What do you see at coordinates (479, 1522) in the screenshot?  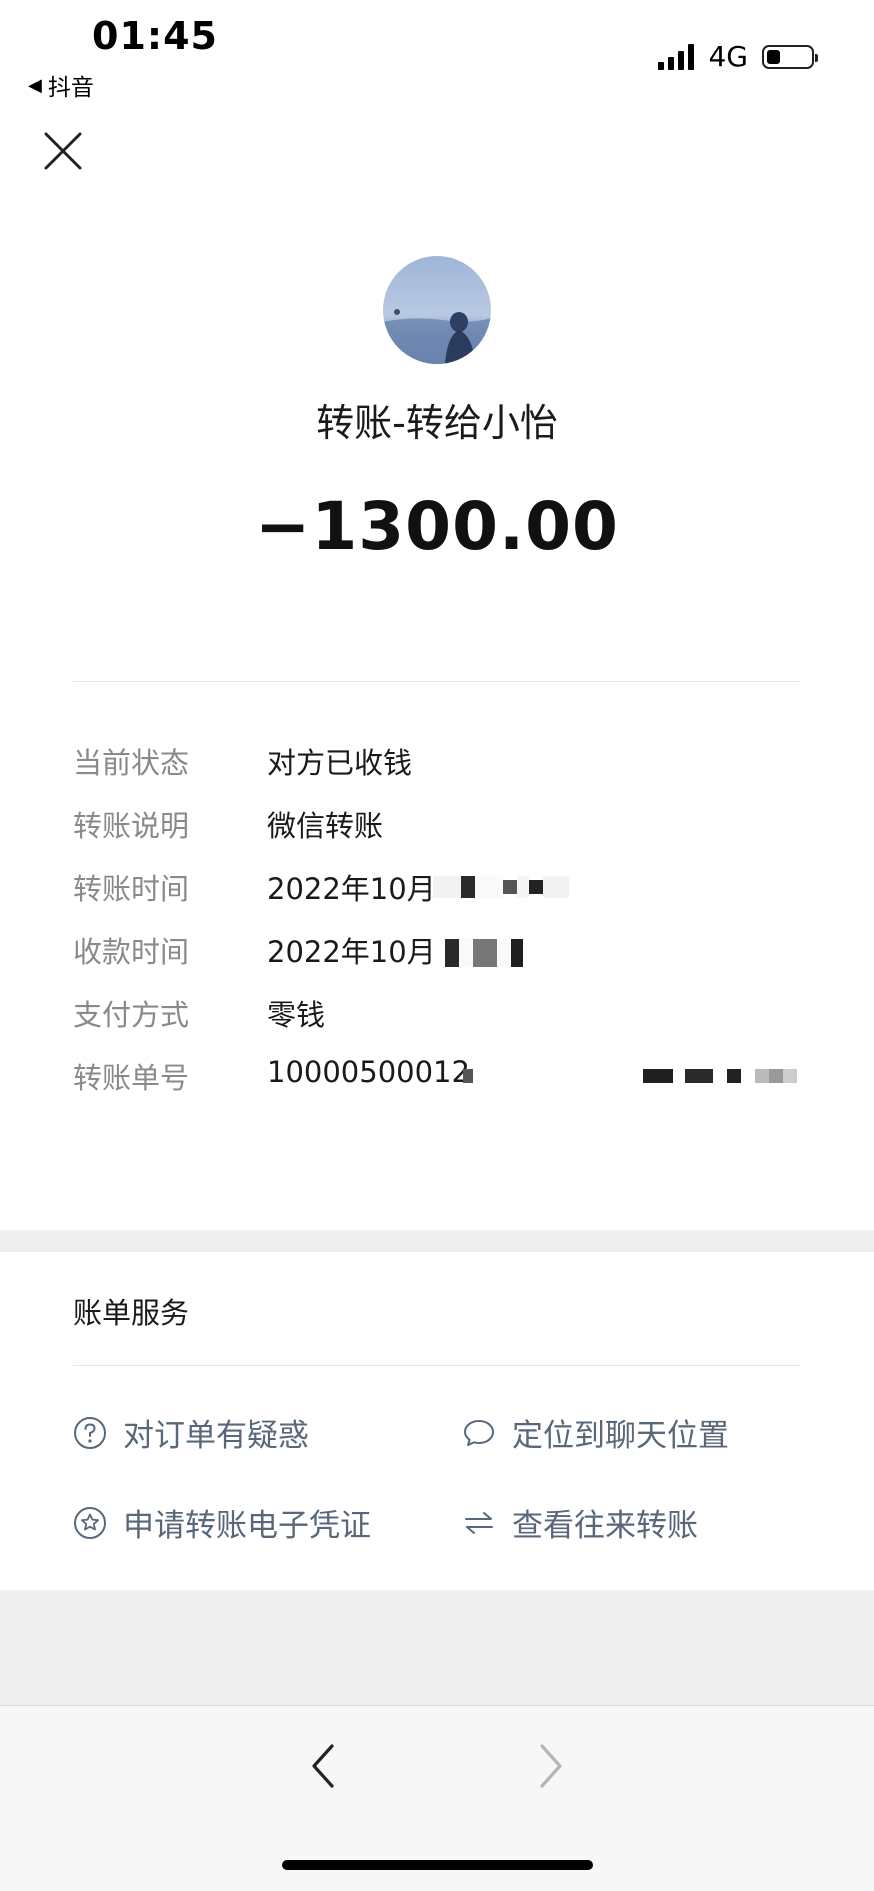 I see `swap-arrows-icon` at bounding box center [479, 1522].